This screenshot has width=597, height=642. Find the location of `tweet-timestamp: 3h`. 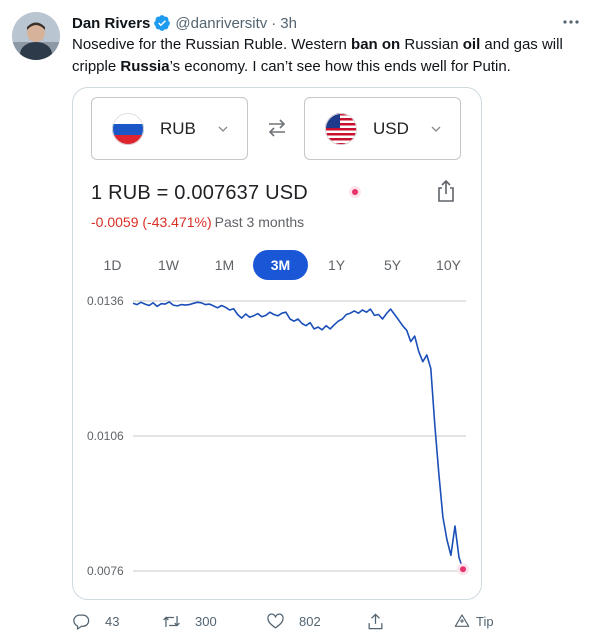

tweet-timestamp: 3h is located at coordinates (288, 23).